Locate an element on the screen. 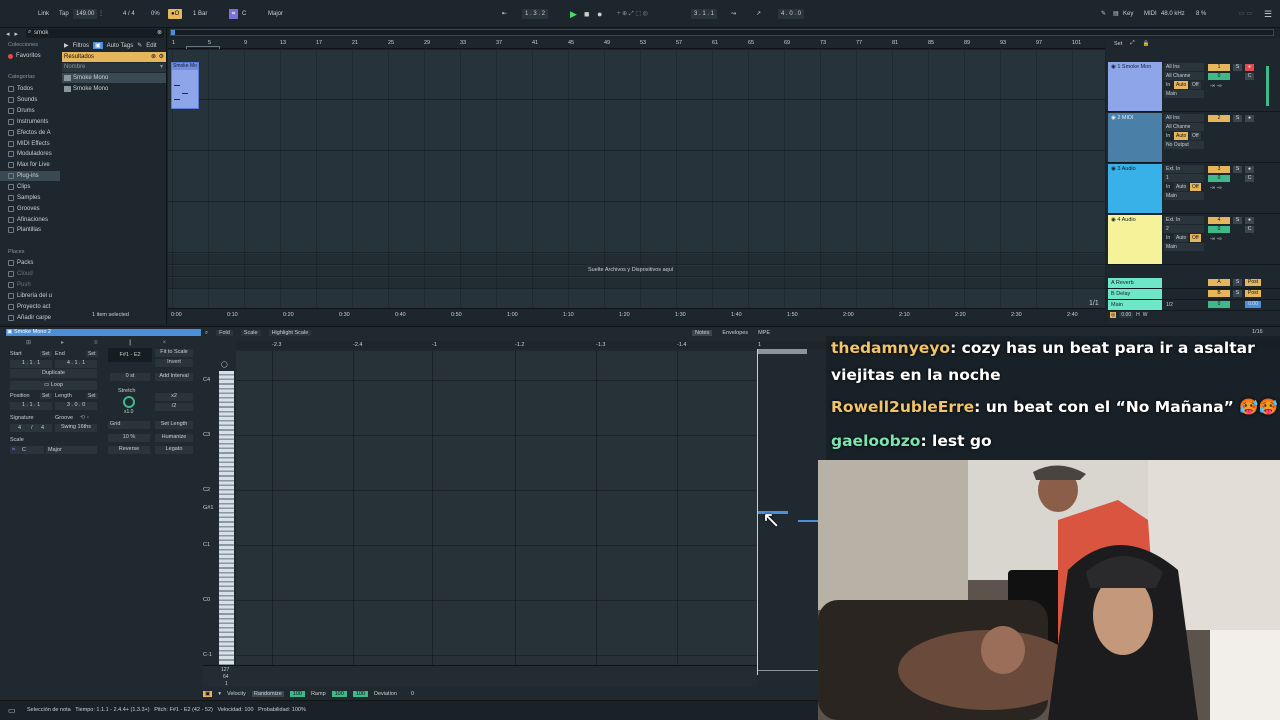  set-label: Set is located at coordinates (1118, 44).